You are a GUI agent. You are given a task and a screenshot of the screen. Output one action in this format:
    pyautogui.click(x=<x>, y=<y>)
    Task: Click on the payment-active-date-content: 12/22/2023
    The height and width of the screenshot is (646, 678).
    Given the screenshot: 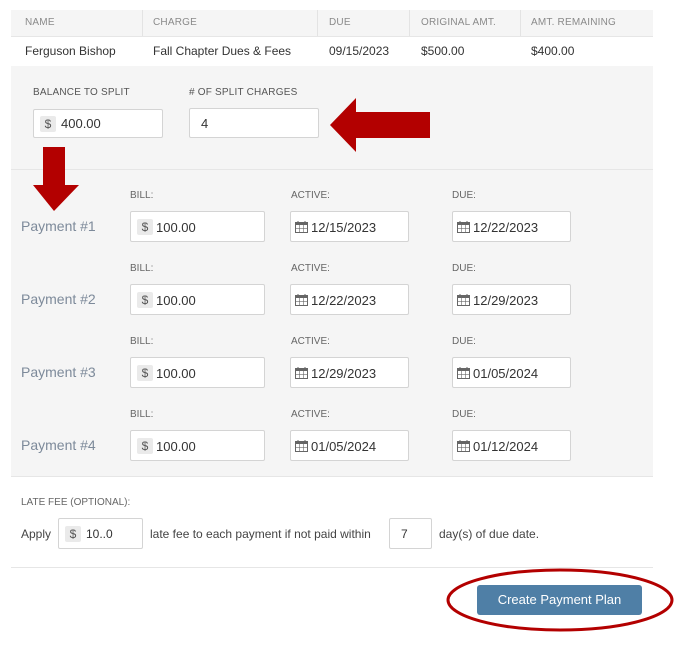 What is the action you would take?
    pyautogui.click(x=335, y=300)
    